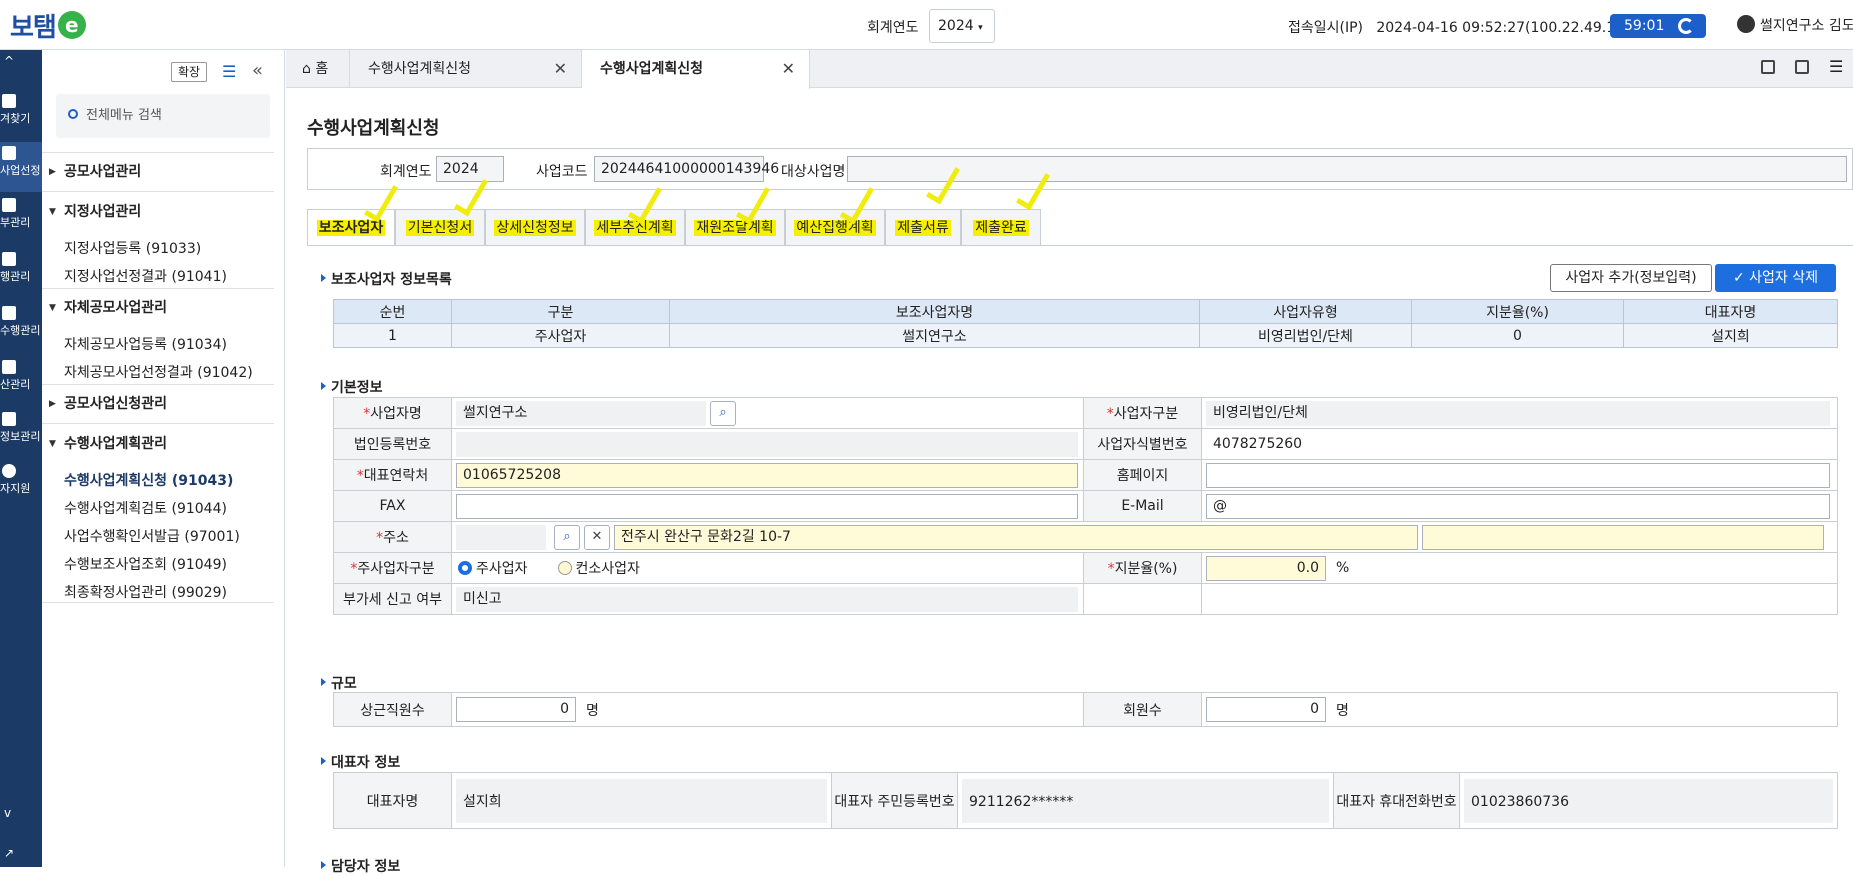 This screenshot has width=1853, height=876. Describe the element at coordinates (145, 564) in the screenshot. I see `menu-item: 수행보조사업조회 (91049)` at that location.